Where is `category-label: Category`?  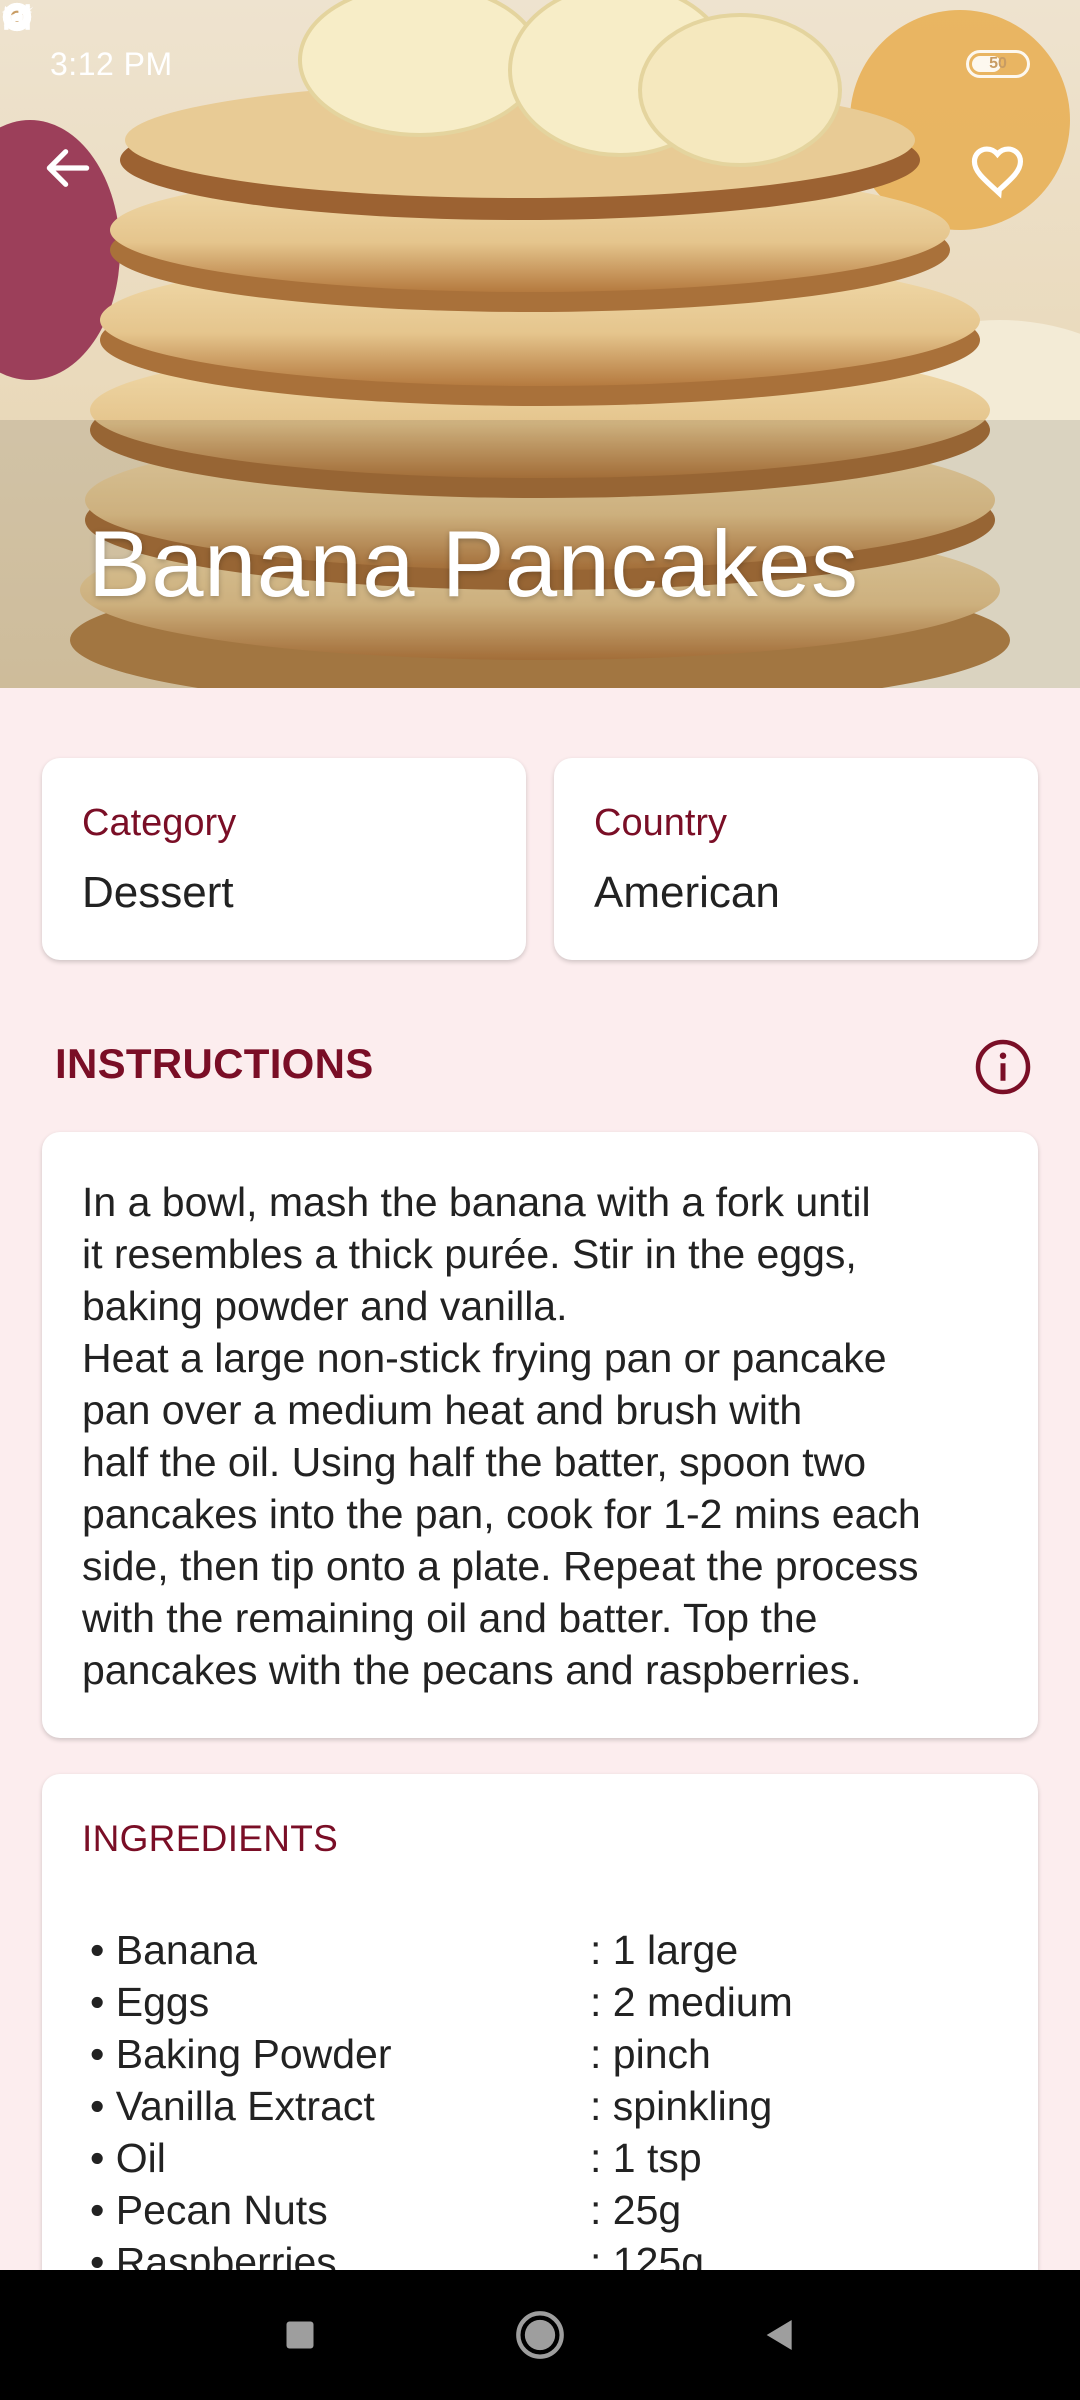
category-label: Category is located at coordinates (159, 823).